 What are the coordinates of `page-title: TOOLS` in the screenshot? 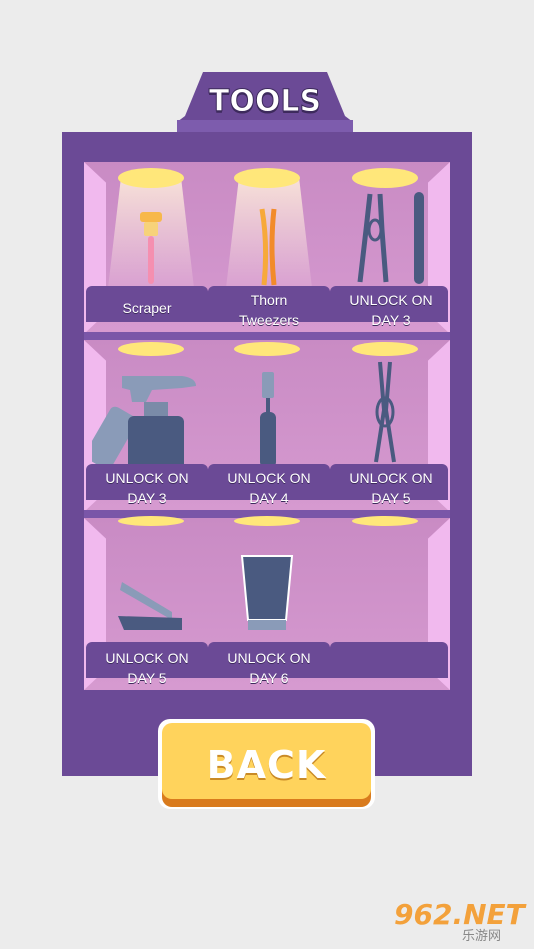 It's located at (265, 102).